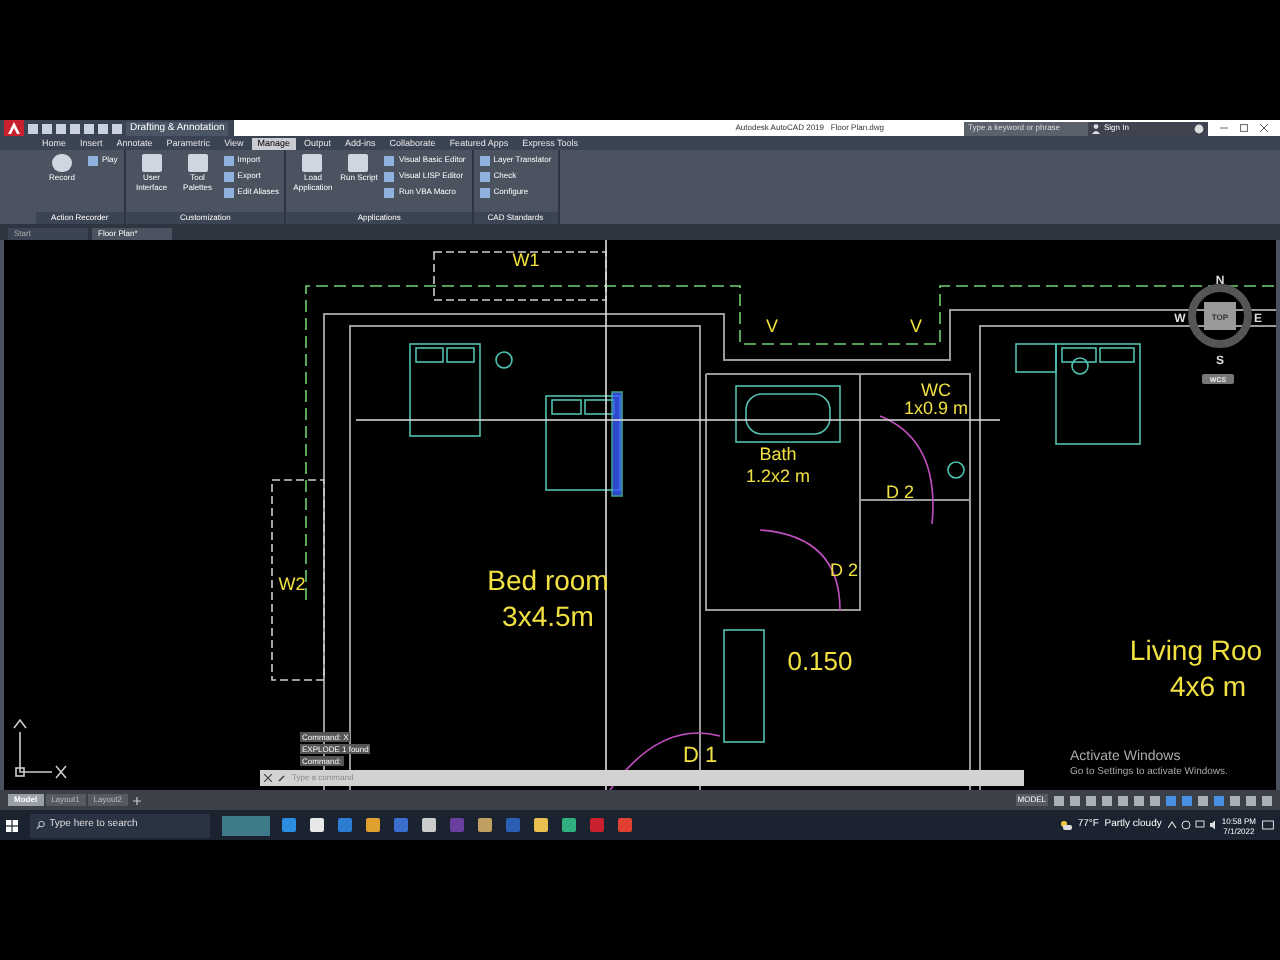 The width and height of the screenshot is (1280, 960). What do you see at coordinates (1218, 379) in the screenshot?
I see `wcs-menu` at bounding box center [1218, 379].